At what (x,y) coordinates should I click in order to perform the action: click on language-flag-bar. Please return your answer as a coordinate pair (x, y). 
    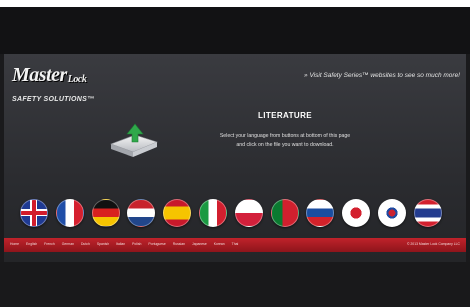
    Looking at the image, I should click on (240, 214).